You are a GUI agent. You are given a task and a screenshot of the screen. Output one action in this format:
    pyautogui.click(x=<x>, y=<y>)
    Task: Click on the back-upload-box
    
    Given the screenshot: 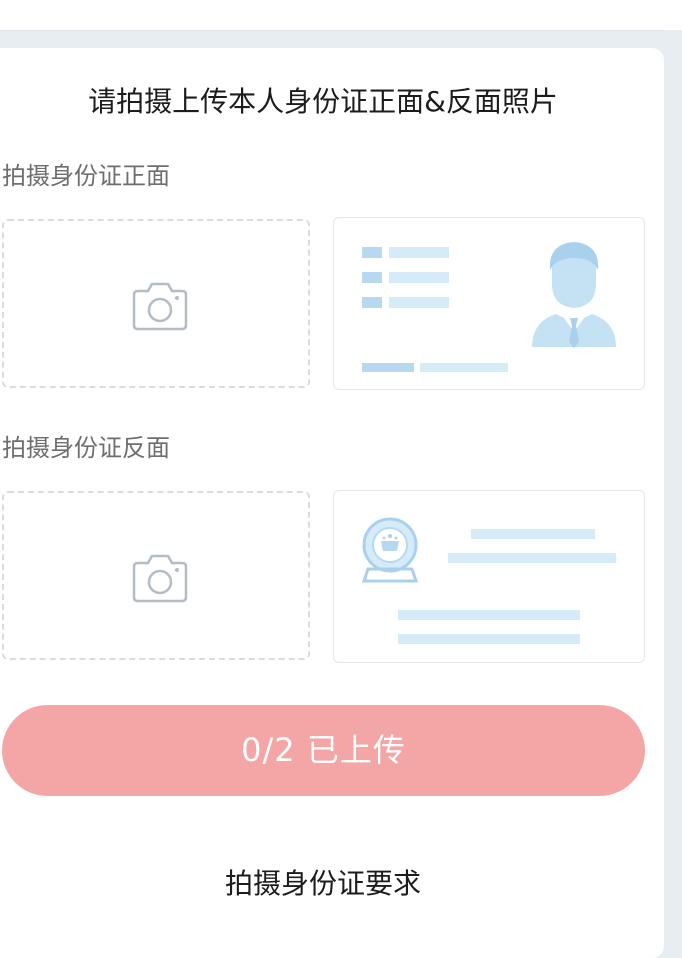 What is the action you would take?
    pyautogui.click(x=156, y=575)
    